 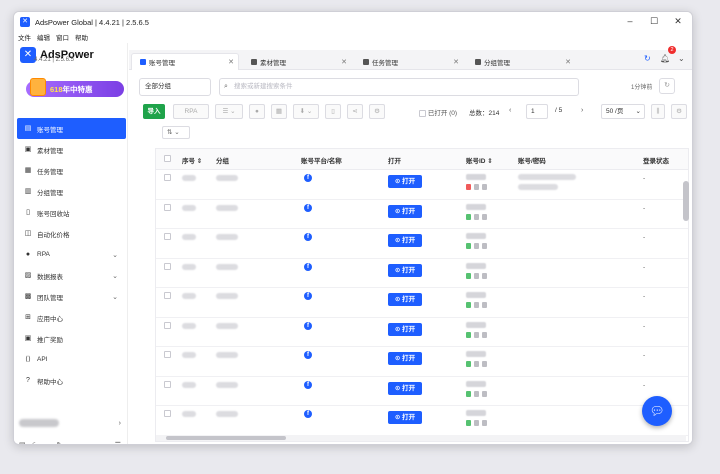 What do you see at coordinates (654, 21) in the screenshot?
I see `maximize-button: ☐` at bounding box center [654, 21].